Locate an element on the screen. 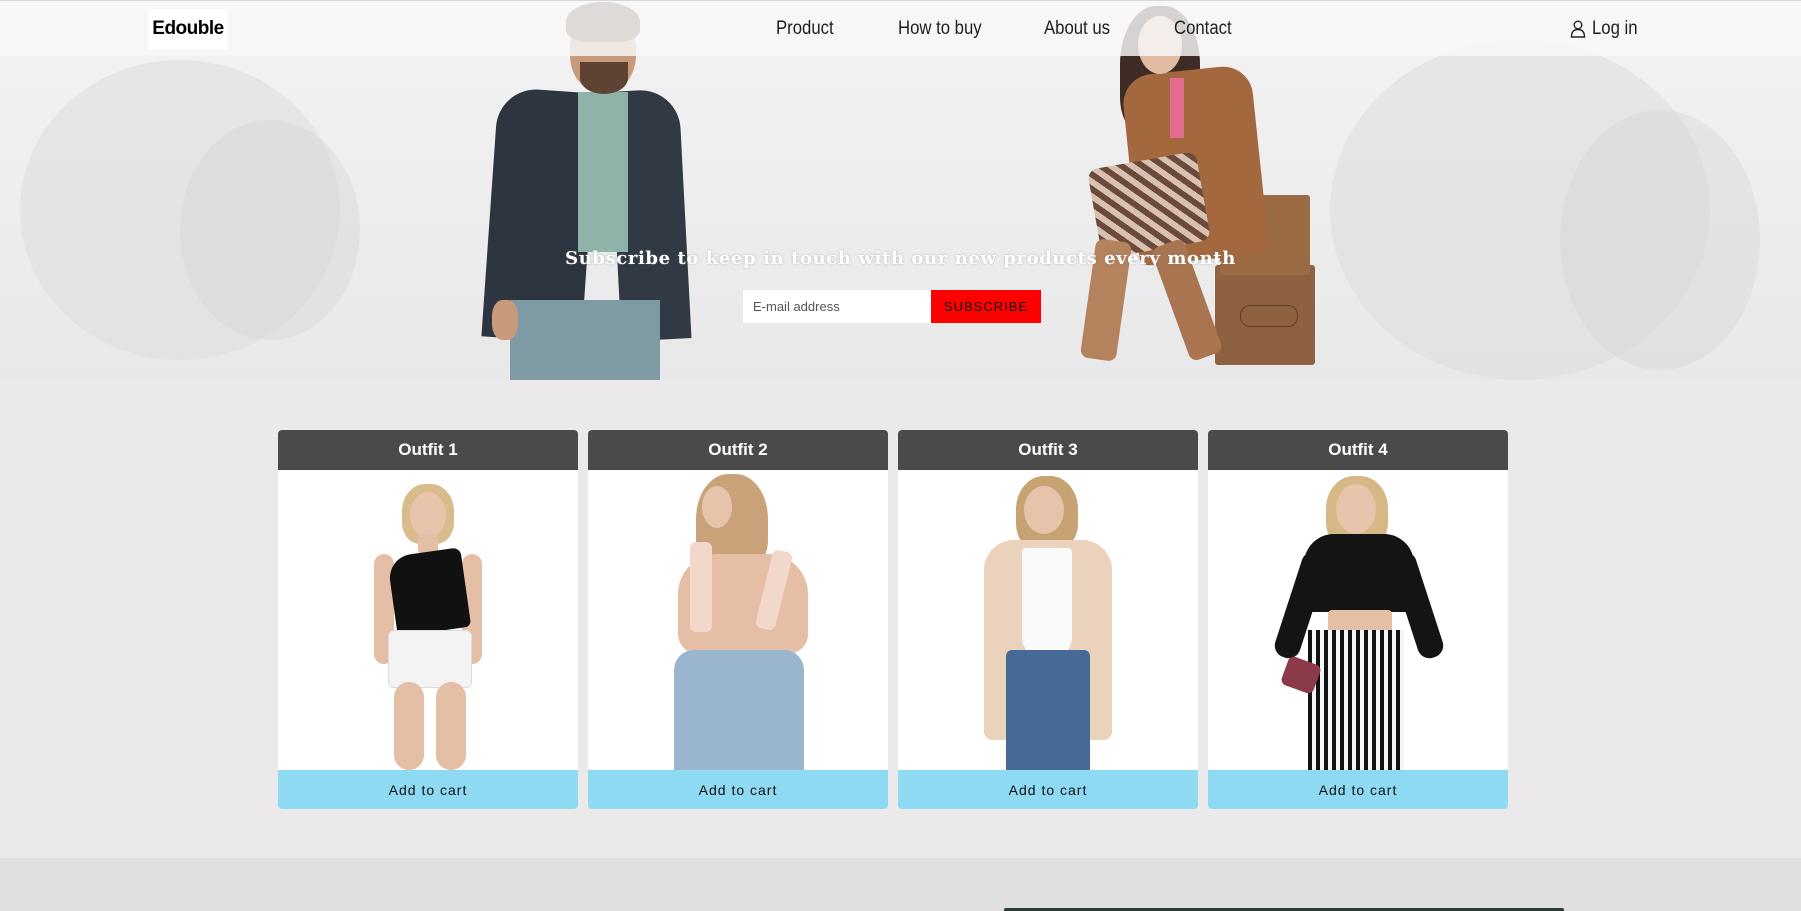 This screenshot has width=1801, height=911. nav-item-contact: Contact is located at coordinates (1205, 29).